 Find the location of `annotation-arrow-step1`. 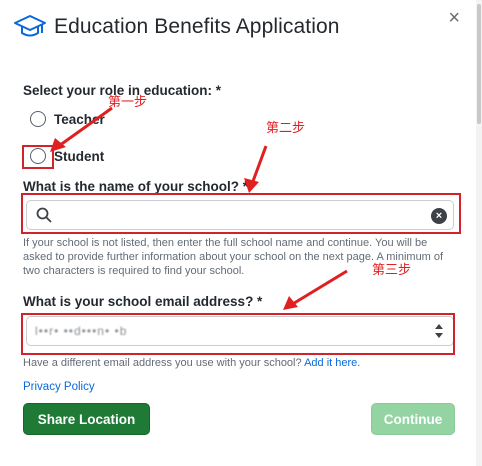

annotation-arrow-step1 is located at coordinates (81, 129).